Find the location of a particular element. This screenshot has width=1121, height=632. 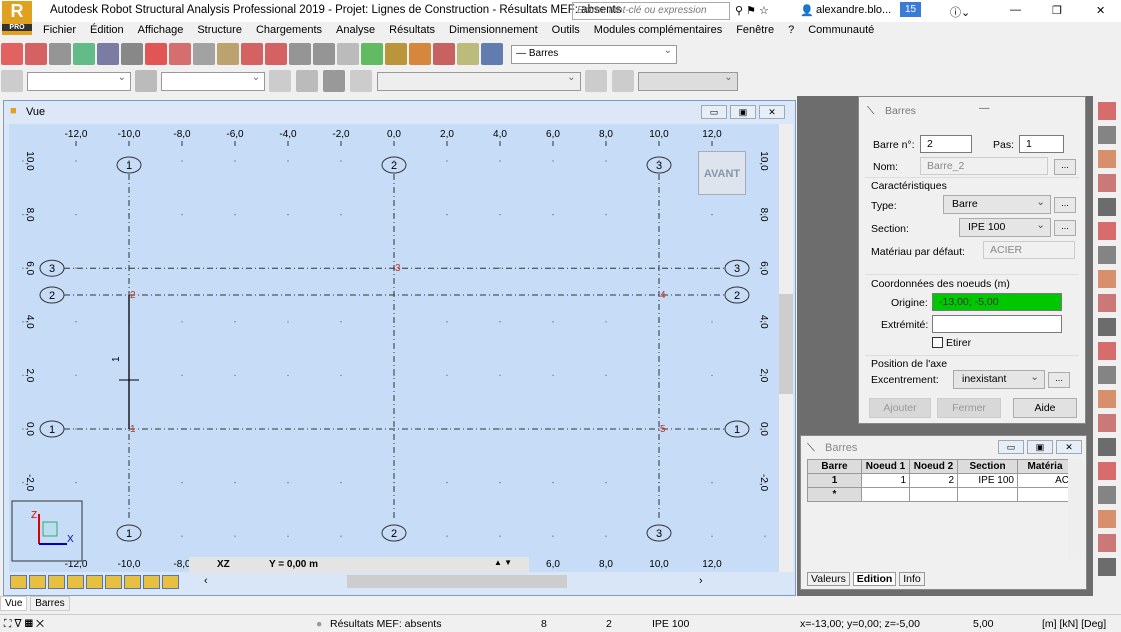

help-button: Aide is located at coordinates (1045, 408).